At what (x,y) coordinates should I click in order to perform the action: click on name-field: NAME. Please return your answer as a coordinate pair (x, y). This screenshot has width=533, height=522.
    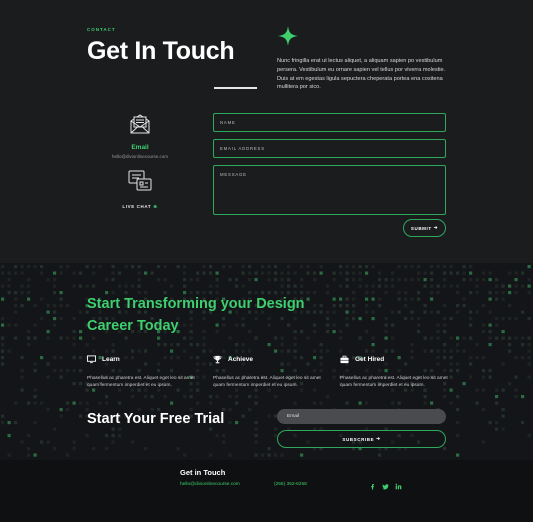
    Looking at the image, I should click on (329, 122).